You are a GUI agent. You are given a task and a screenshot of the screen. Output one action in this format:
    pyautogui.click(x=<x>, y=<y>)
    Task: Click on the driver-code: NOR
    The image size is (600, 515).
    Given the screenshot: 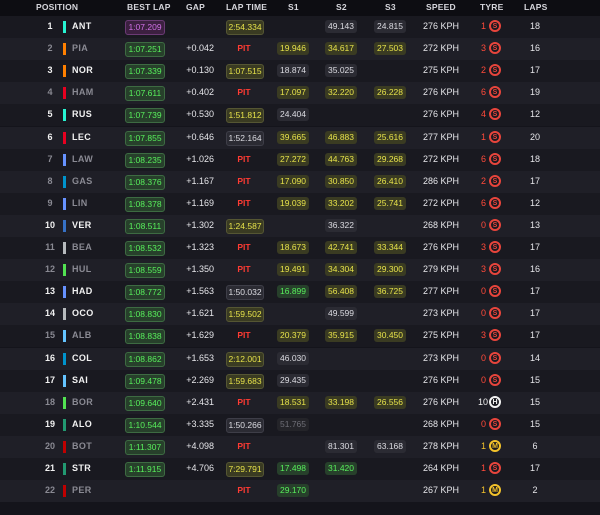 What is the action you would take?
    pyautogui.click(x=83, y=70)
    